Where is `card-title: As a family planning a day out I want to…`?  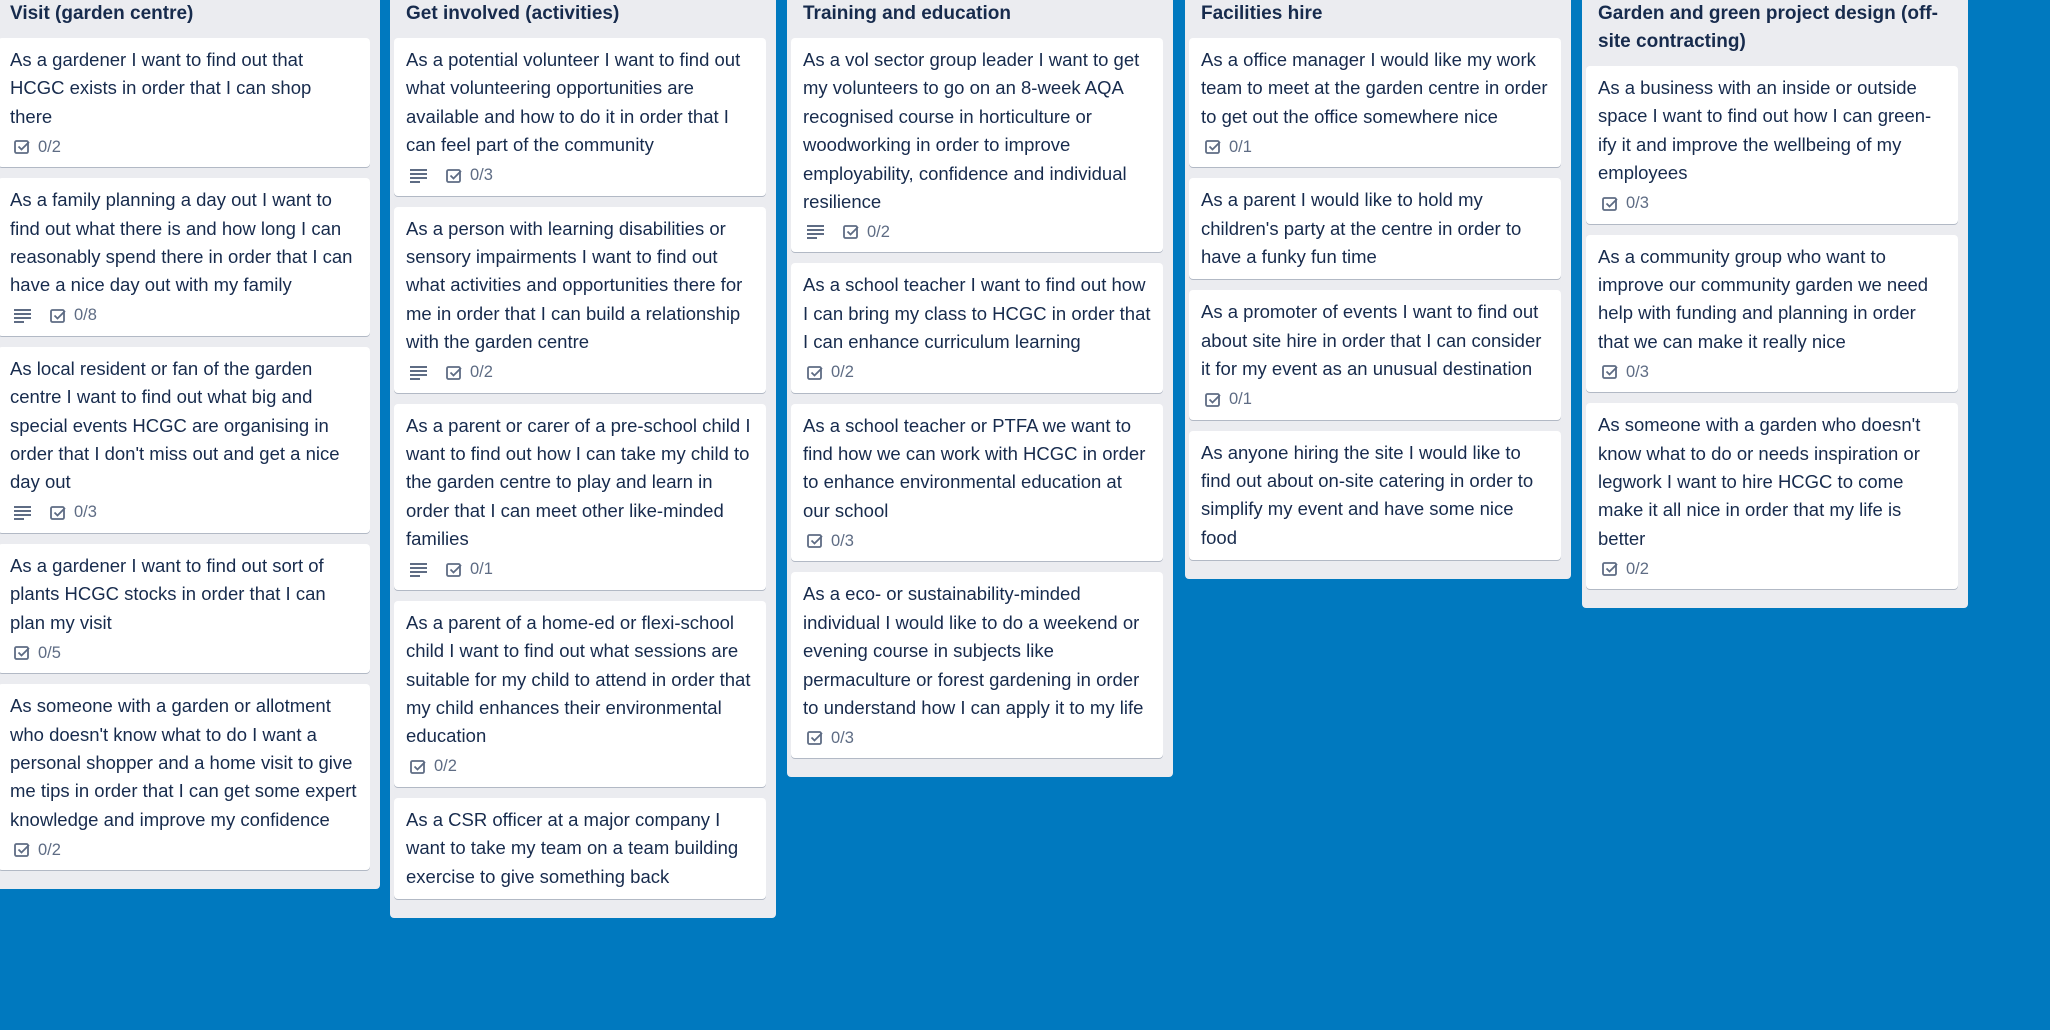
card-title: As a family planning a day out I want to… is located at coordinates (181, 242).